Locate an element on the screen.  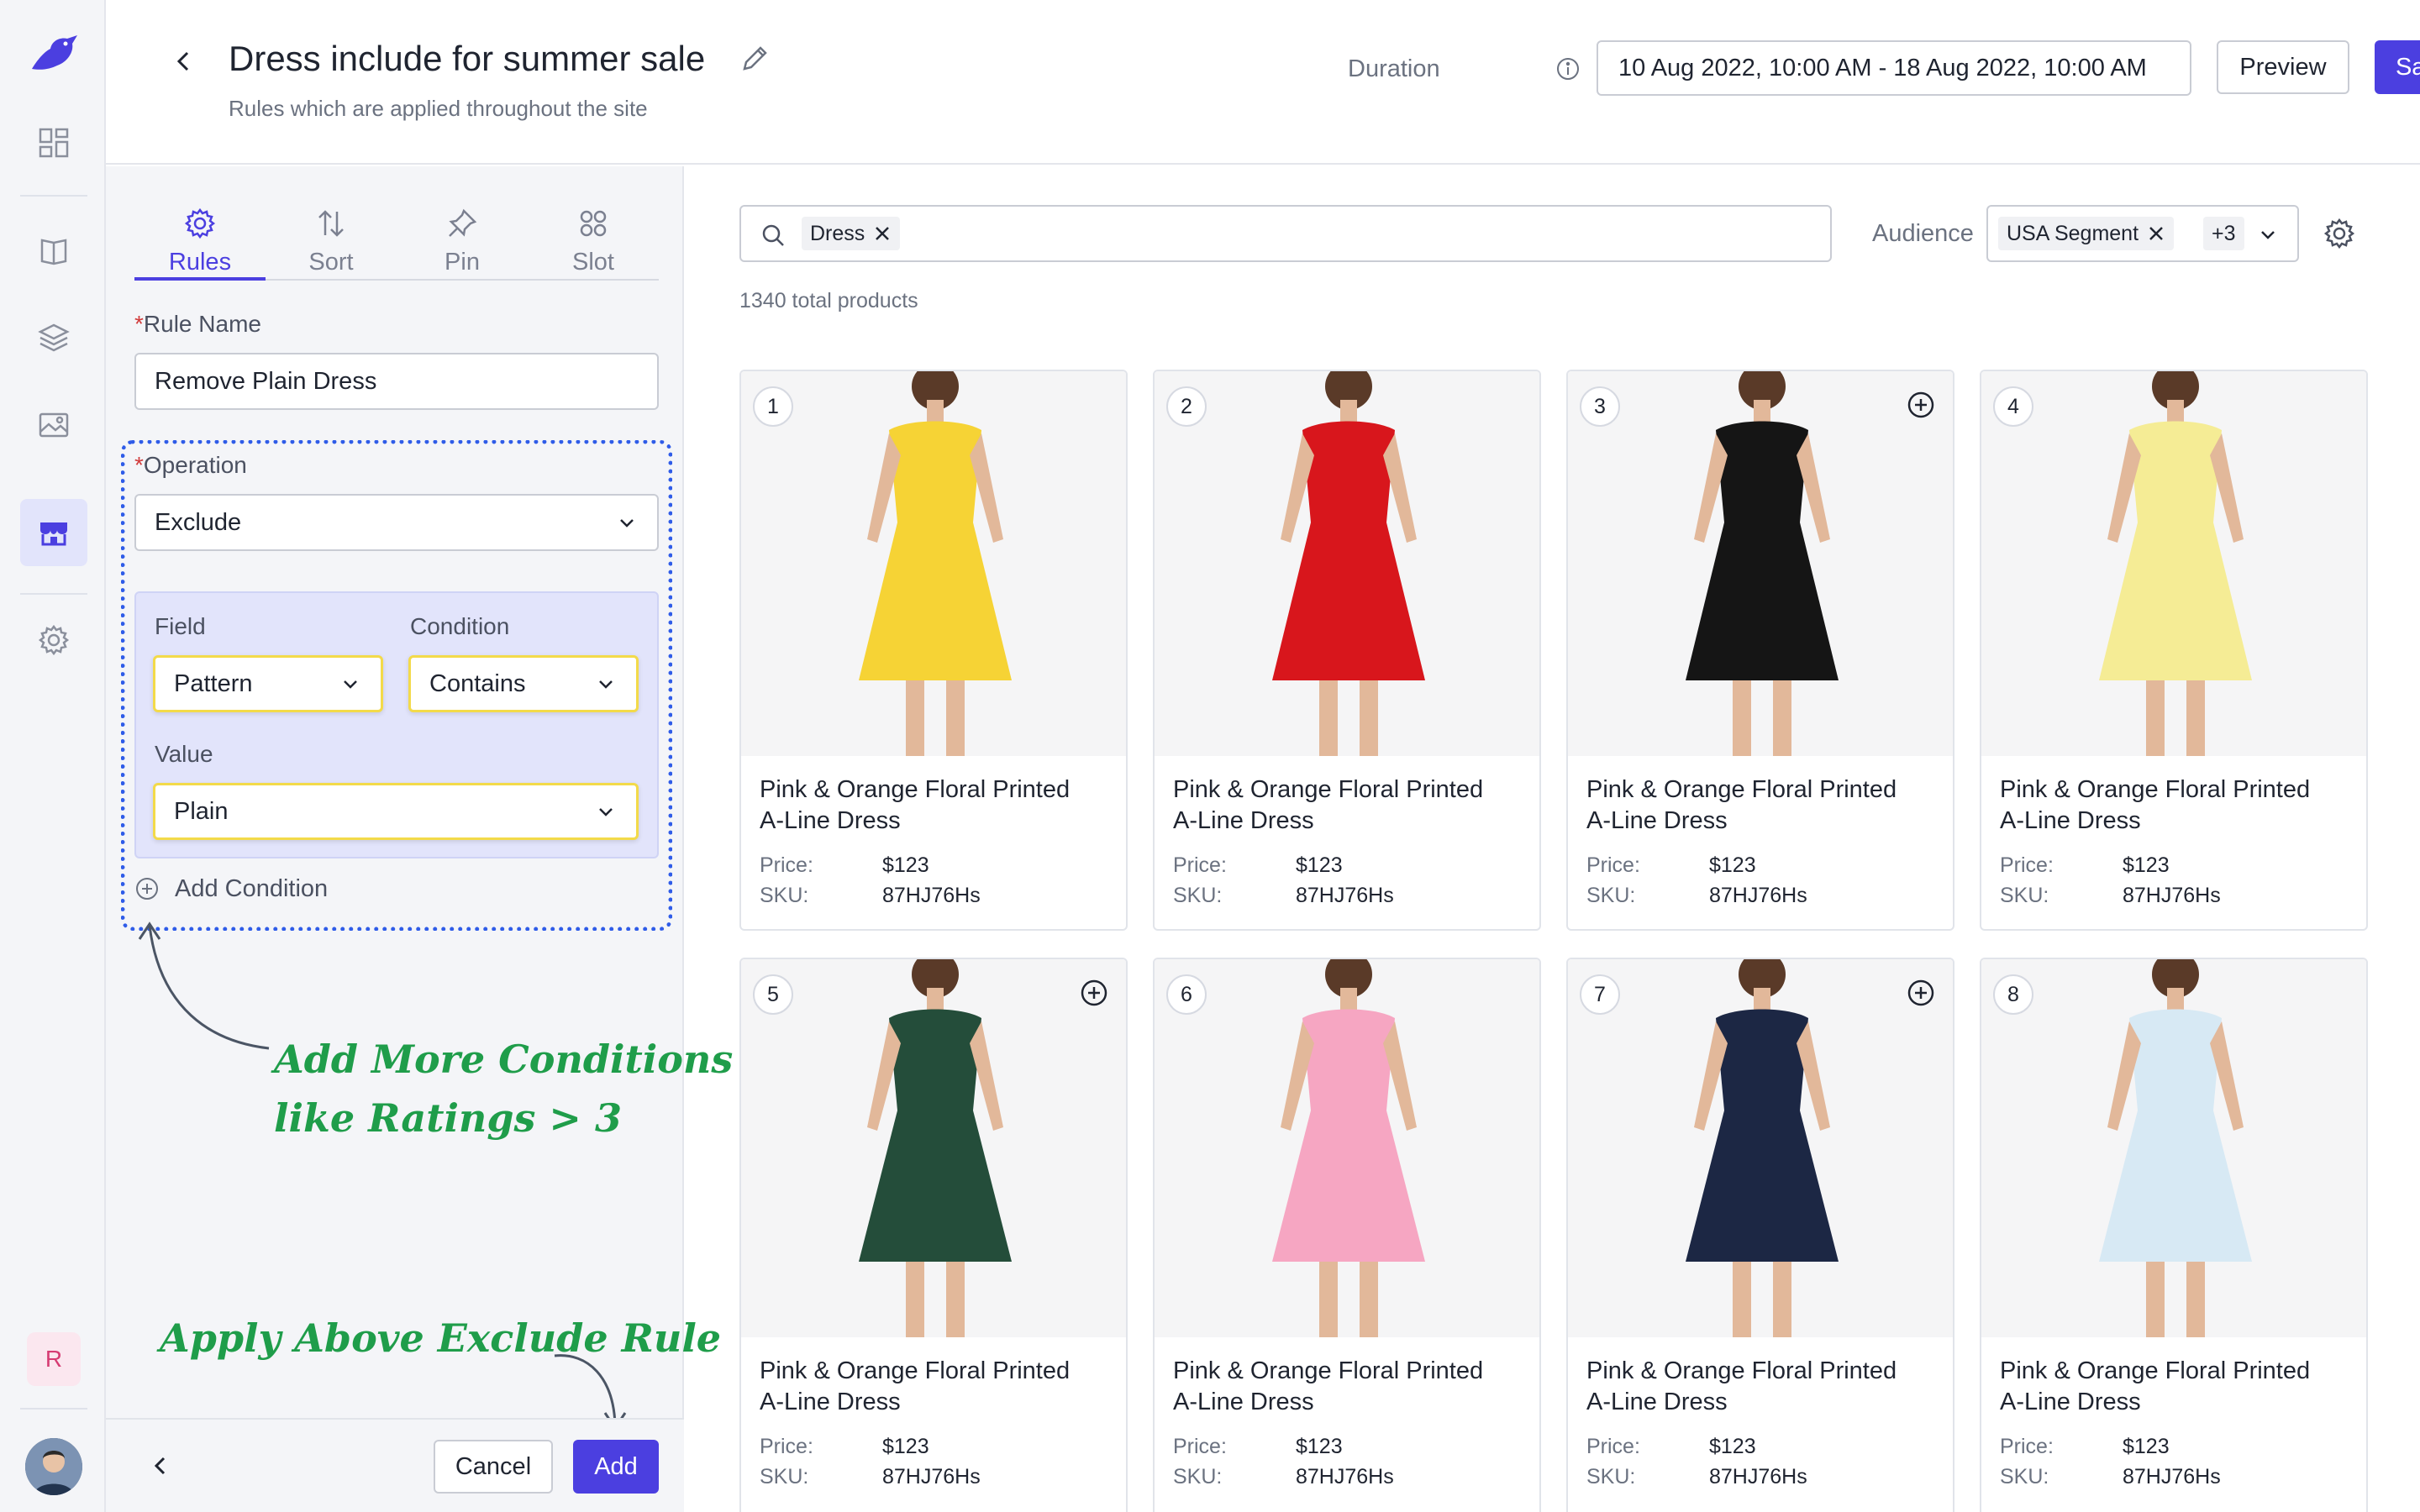
media-nav is located at coordinates (53, 425).